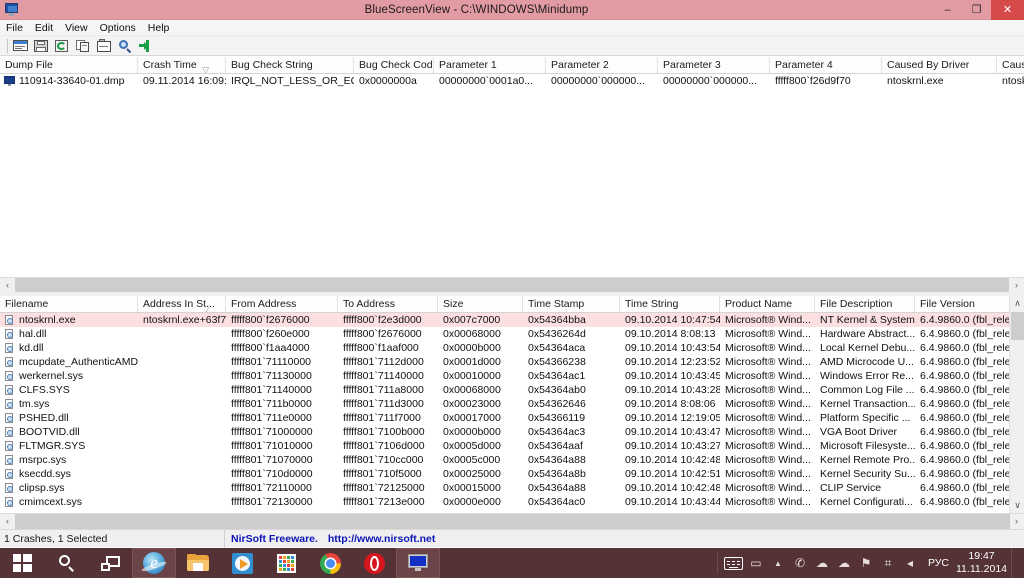 The width and height of the screenshot is (1024, 578). What do you see at coordinates (976, 10) in the screenshot?
I see `maximize-button: ❐` at bounding box center [976, 10].